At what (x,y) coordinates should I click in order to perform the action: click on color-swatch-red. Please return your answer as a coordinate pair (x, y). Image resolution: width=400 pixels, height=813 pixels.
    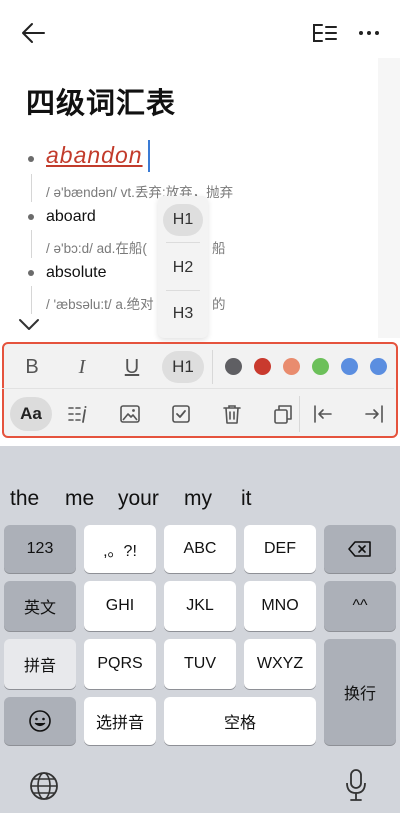
    Looking at the image, I should click on (262, 366).